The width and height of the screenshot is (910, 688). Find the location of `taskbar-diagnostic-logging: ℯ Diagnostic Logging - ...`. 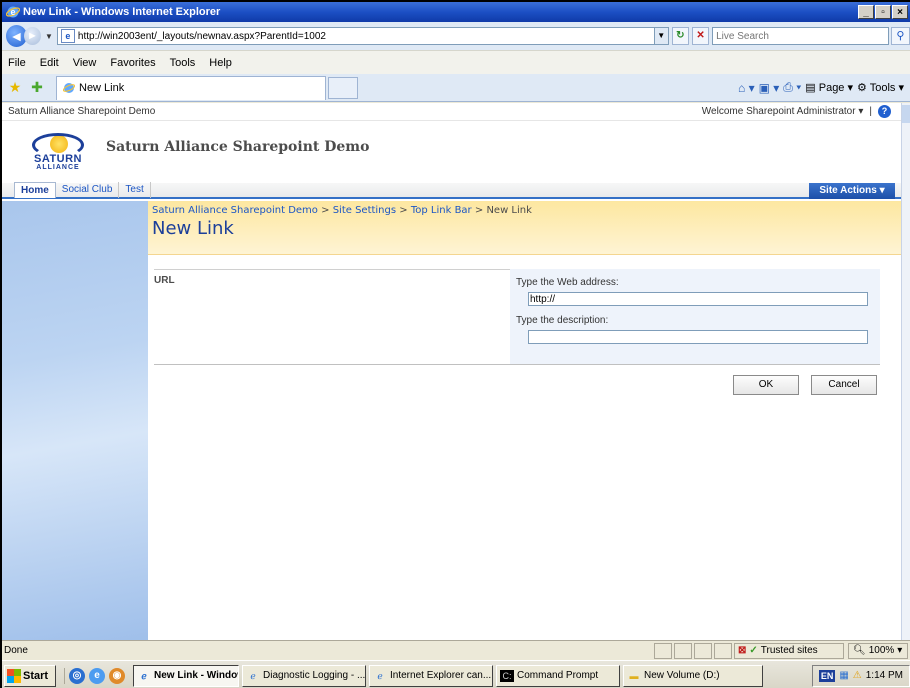

taskbar-diagnostic-logging: ℯ Diagnostic Logging - ... is located at coordinates (304, 675).